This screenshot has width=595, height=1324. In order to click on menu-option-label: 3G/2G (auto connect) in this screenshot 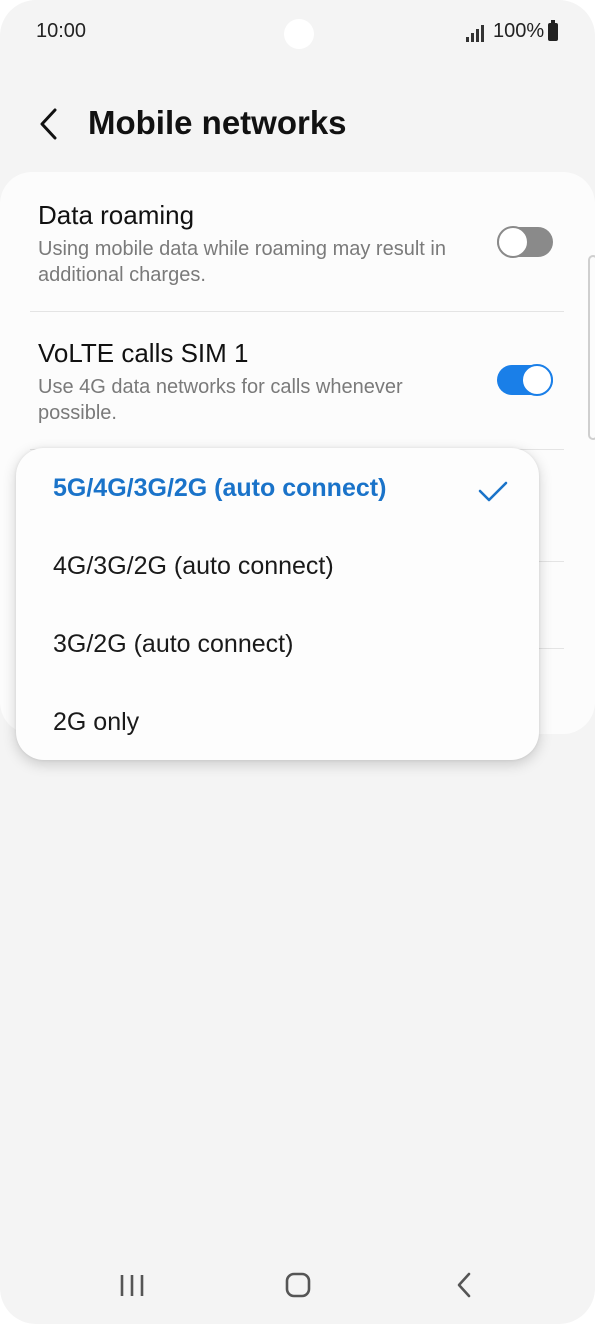, I will do `click(173, 644)`.